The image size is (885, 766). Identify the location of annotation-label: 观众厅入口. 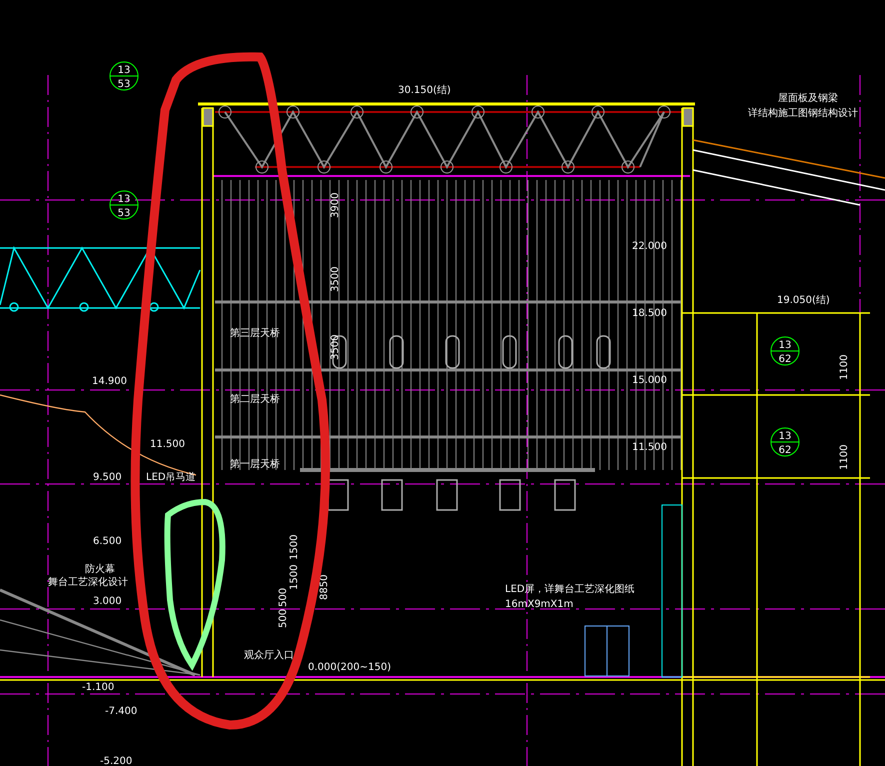
(269, 655).